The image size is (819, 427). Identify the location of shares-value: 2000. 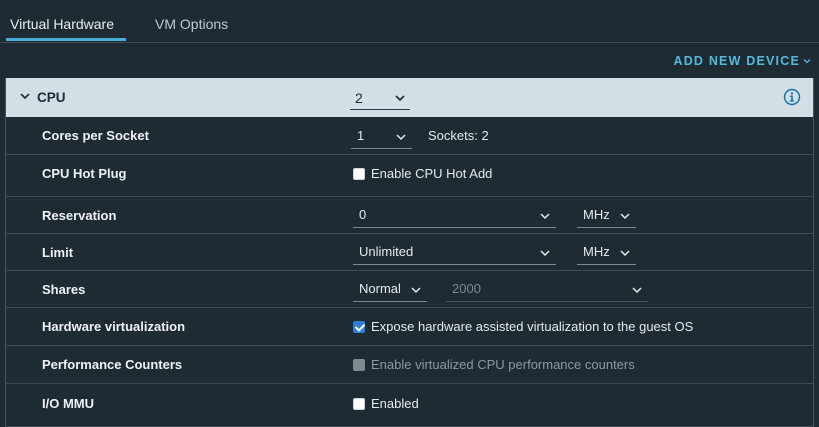
(466, 288).